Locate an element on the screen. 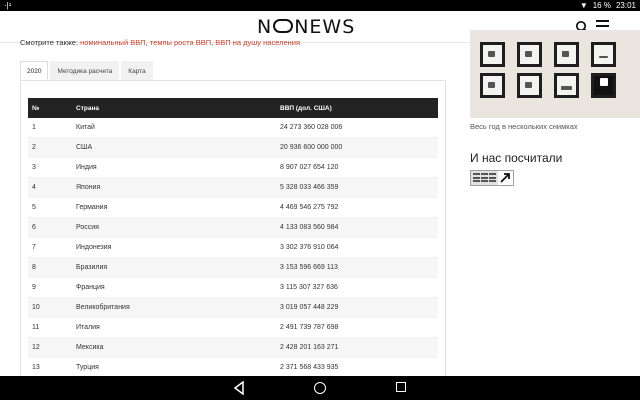  status-bar: ·|¹ ▼ 16 % 23:01 is located at coordinates (320, 5).